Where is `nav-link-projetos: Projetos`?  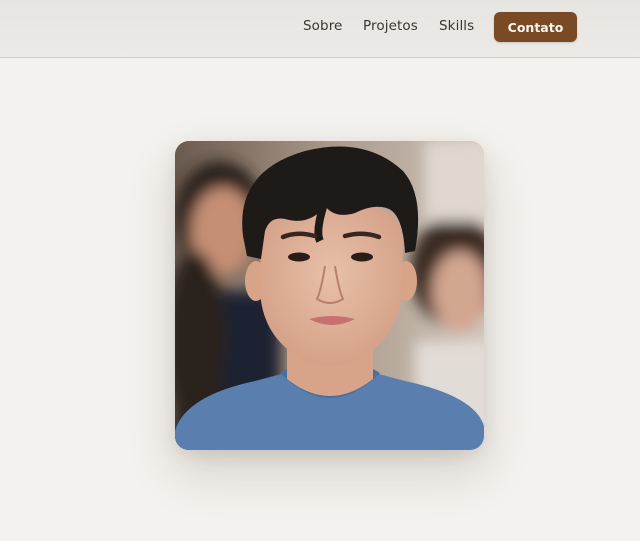 nav-link-projetos: Projetos is located at coordinates (390, 26).